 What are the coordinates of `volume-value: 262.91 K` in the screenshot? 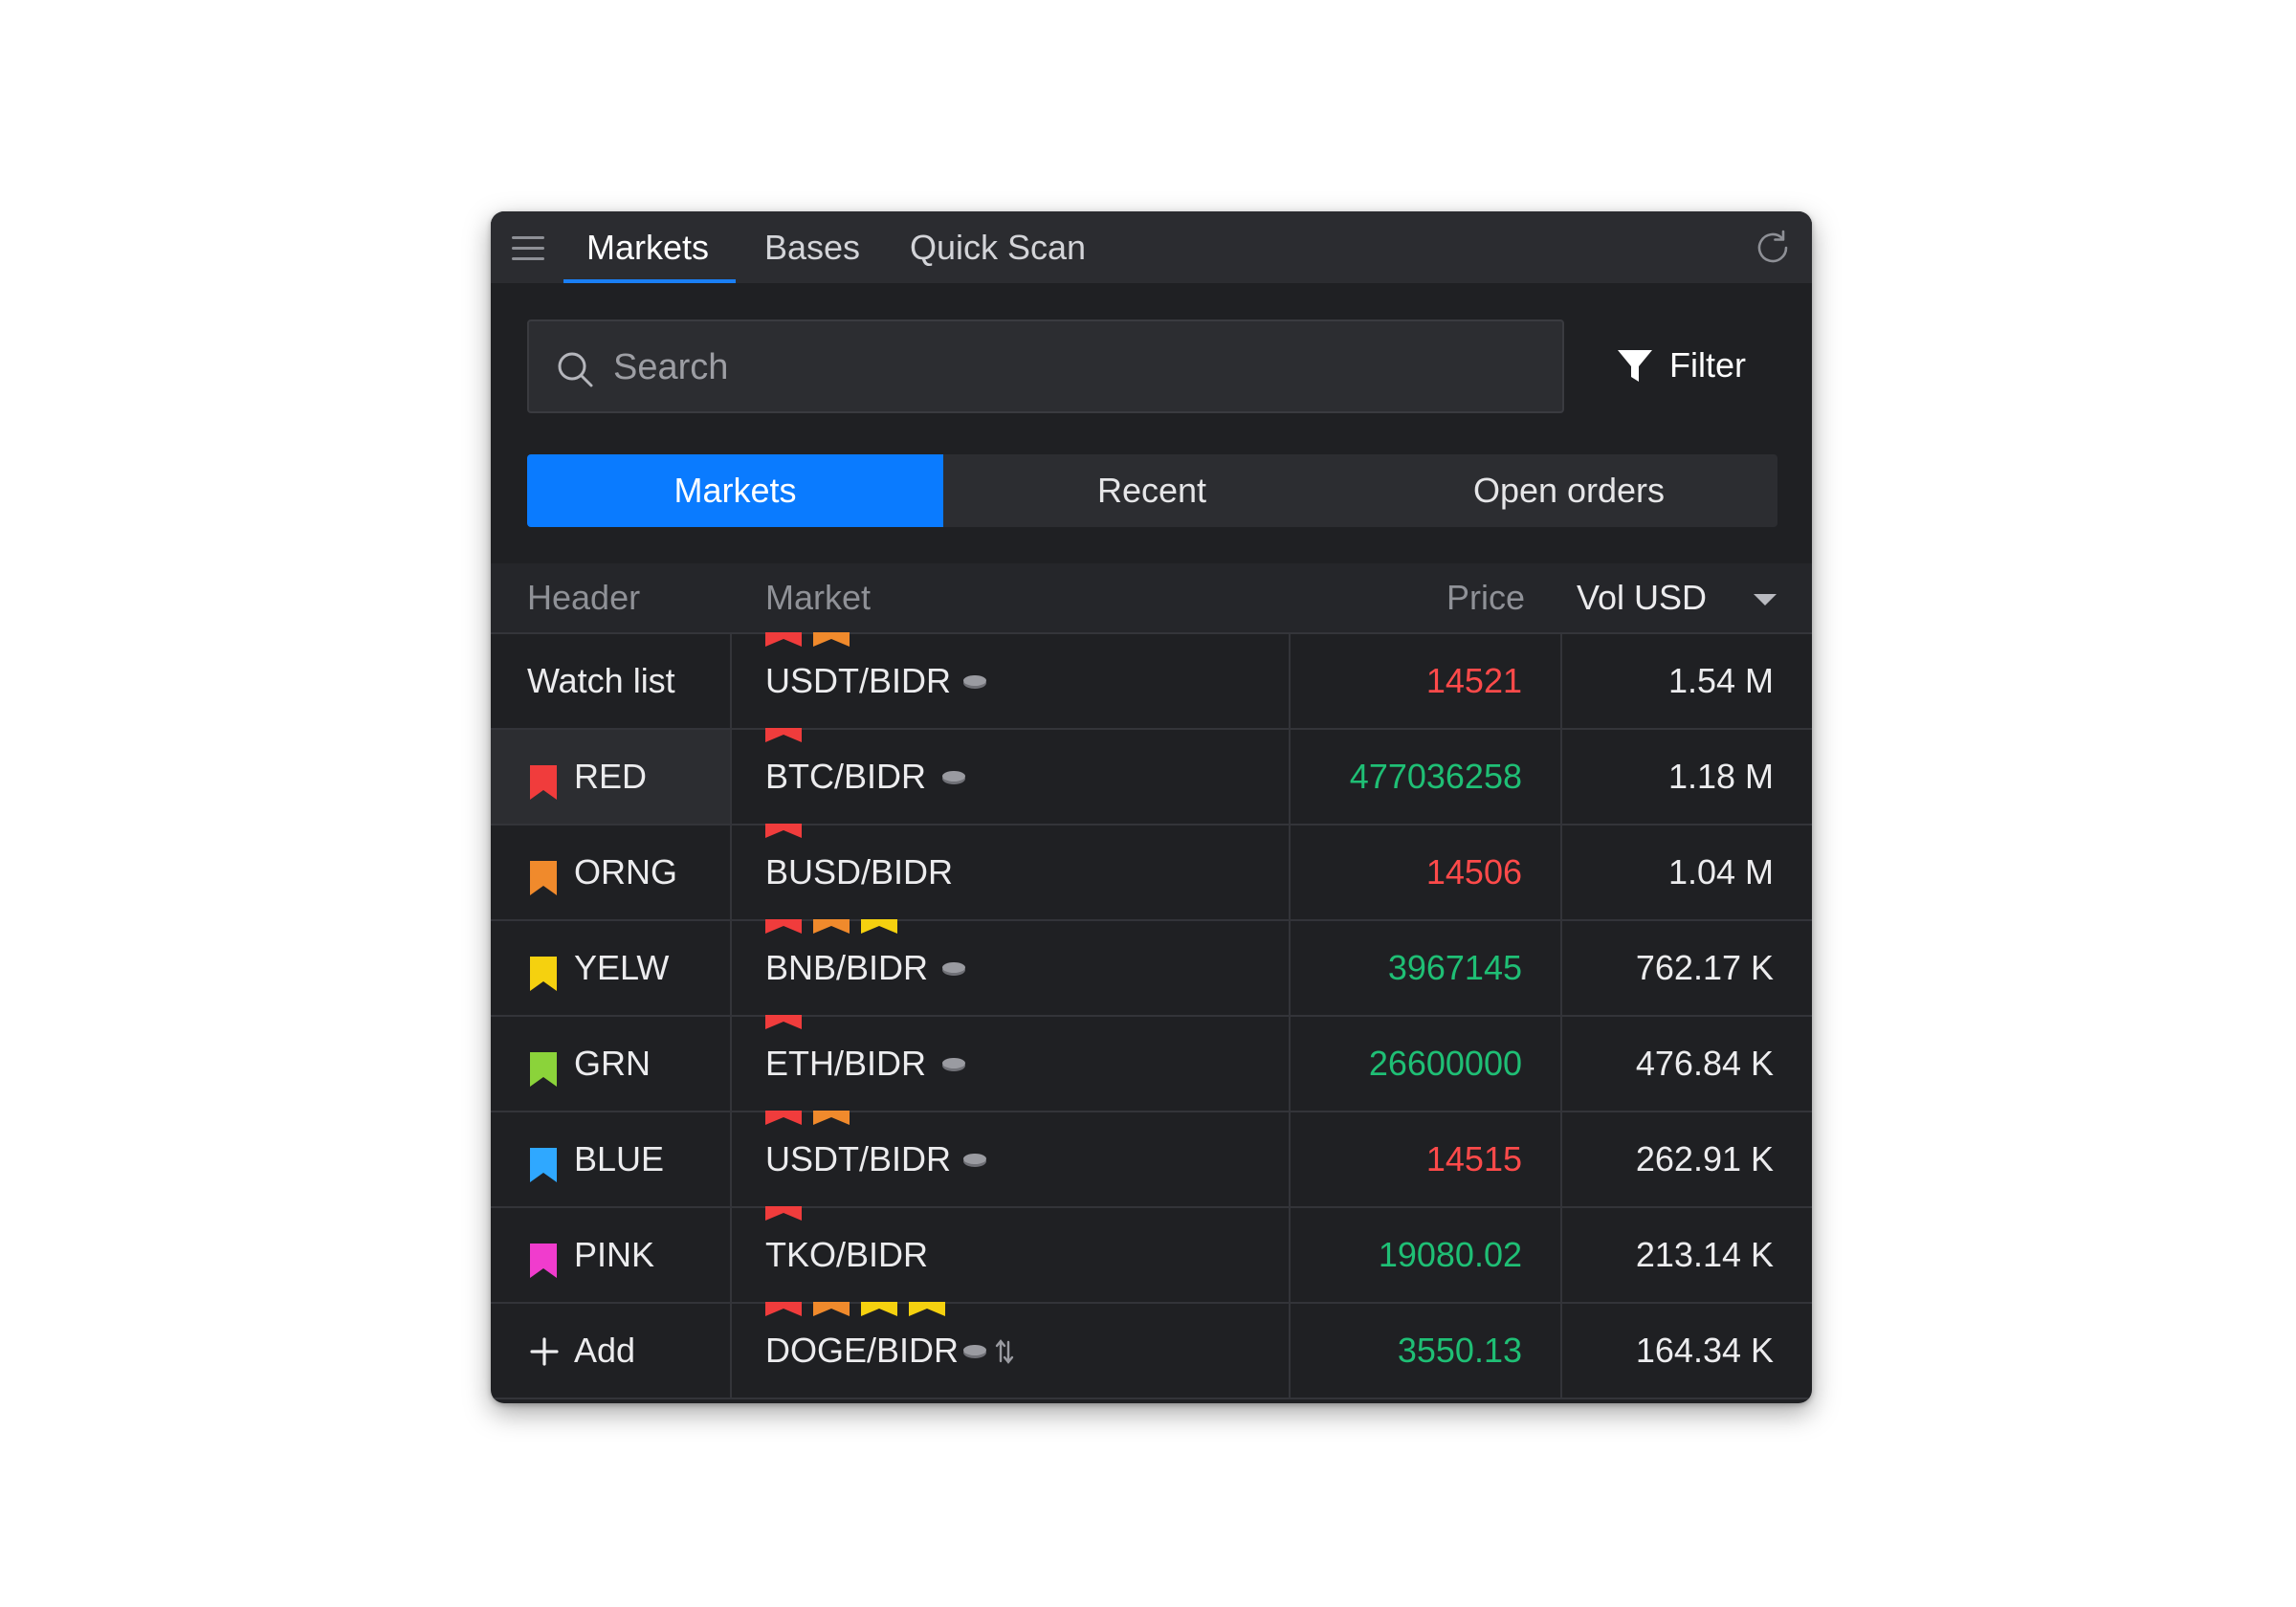 It's located at (1704, 1158).